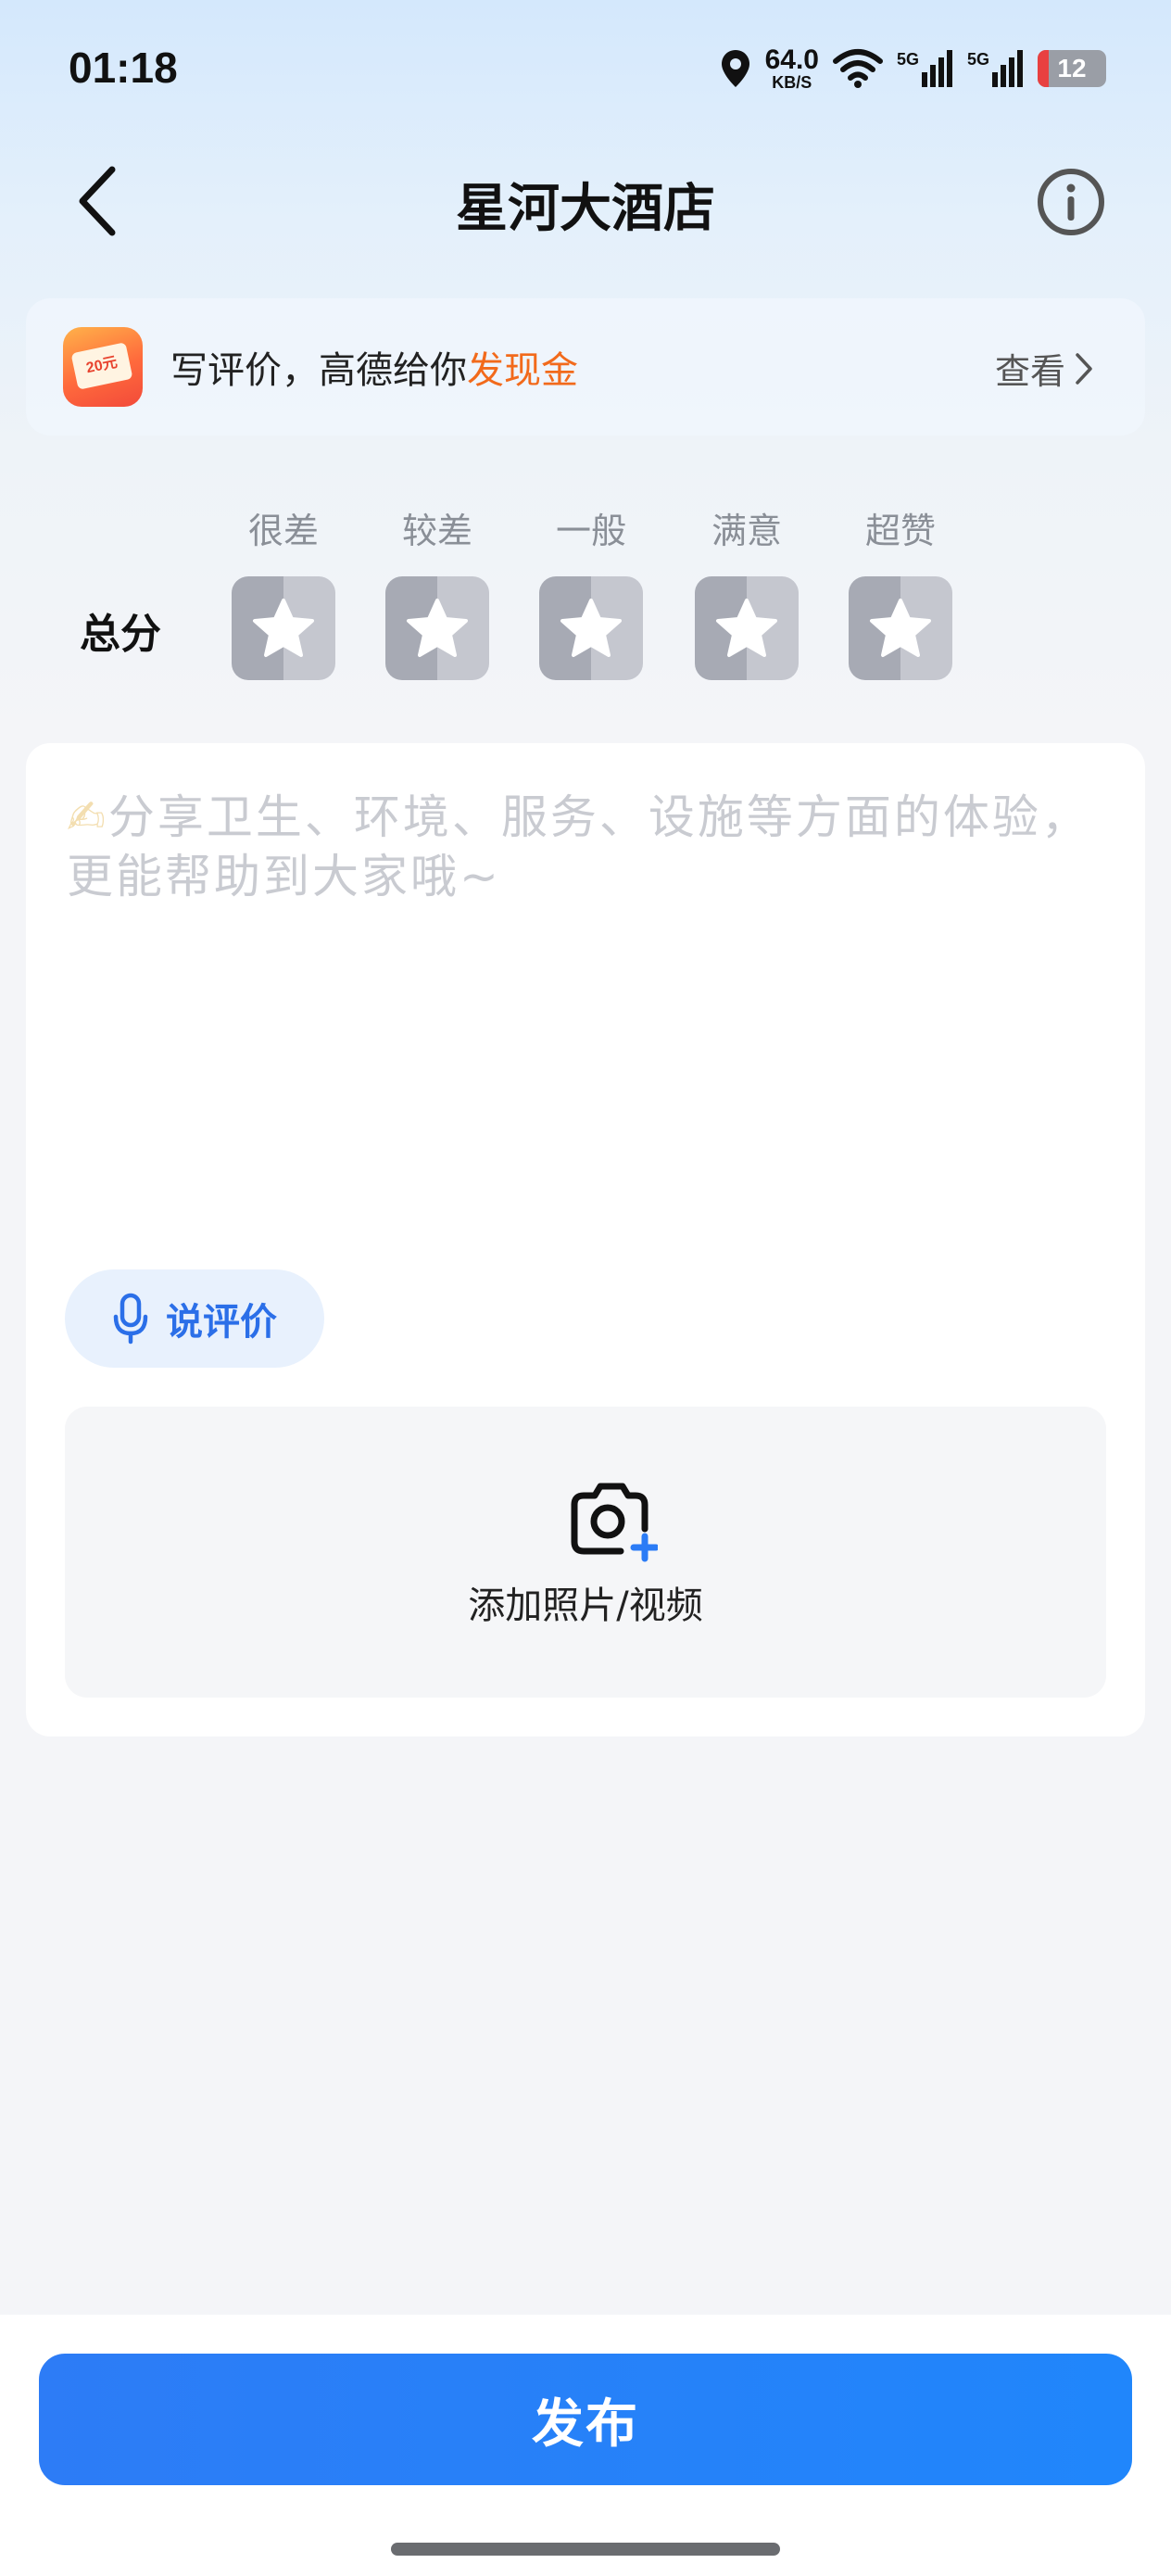 Image resolution: width=1171 pixels, height=2576 pixels. I want to click on battery-level: 12, so click(1072, 68).